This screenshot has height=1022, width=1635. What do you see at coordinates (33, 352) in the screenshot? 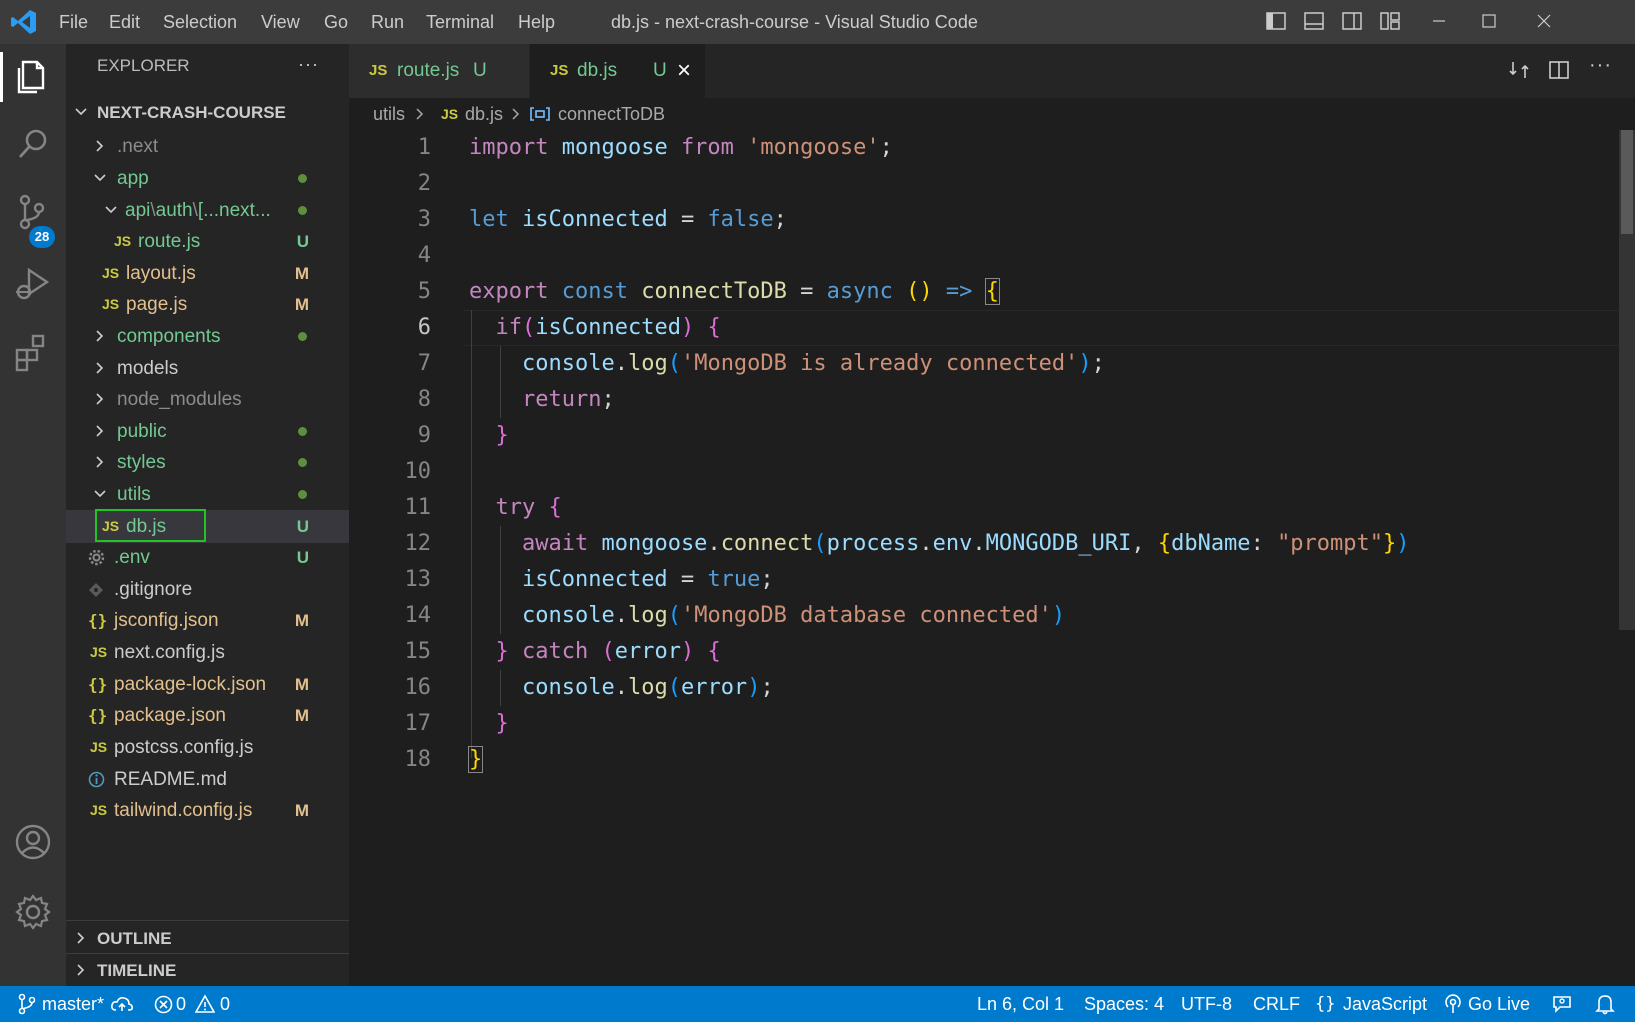
I see `extensions-icon` at bounding box center [33, 352].